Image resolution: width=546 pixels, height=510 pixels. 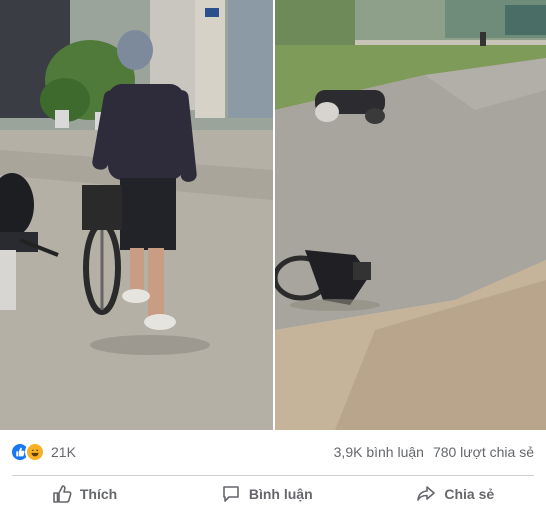 I want to click on comment-icon, so click(x=231, y=494).